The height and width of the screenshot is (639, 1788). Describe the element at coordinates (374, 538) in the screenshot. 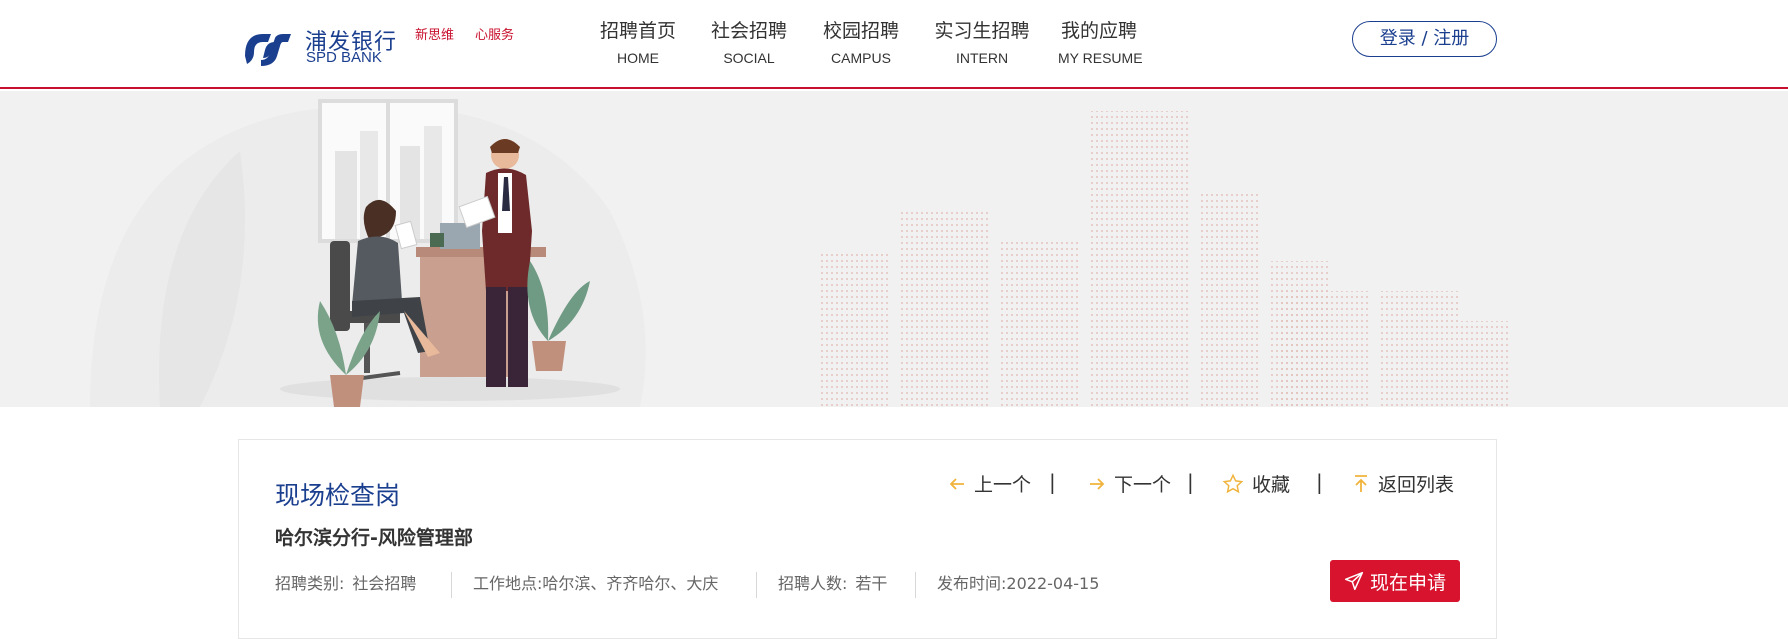

I see `job-department: 哈尔滨分行-风险管理部` at that location.